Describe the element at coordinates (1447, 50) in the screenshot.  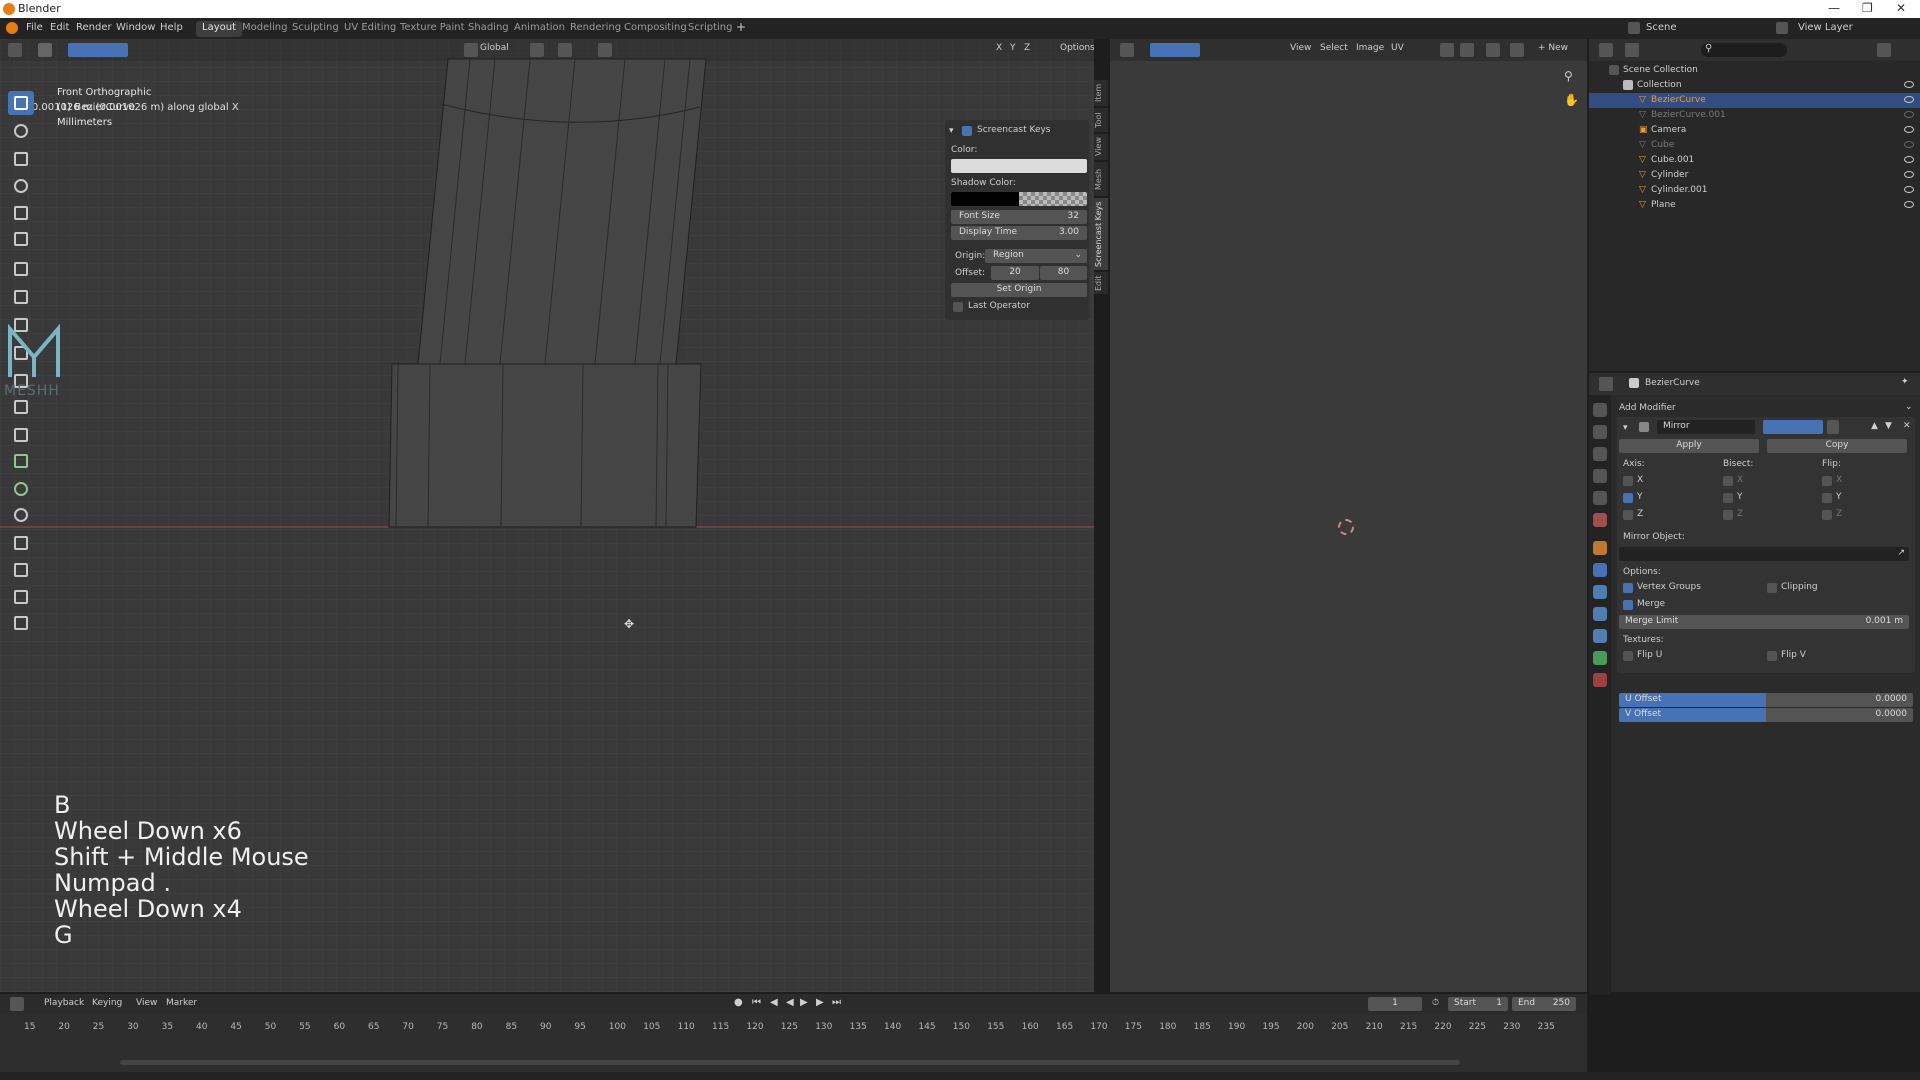
I see `pivot-icon` at that location.